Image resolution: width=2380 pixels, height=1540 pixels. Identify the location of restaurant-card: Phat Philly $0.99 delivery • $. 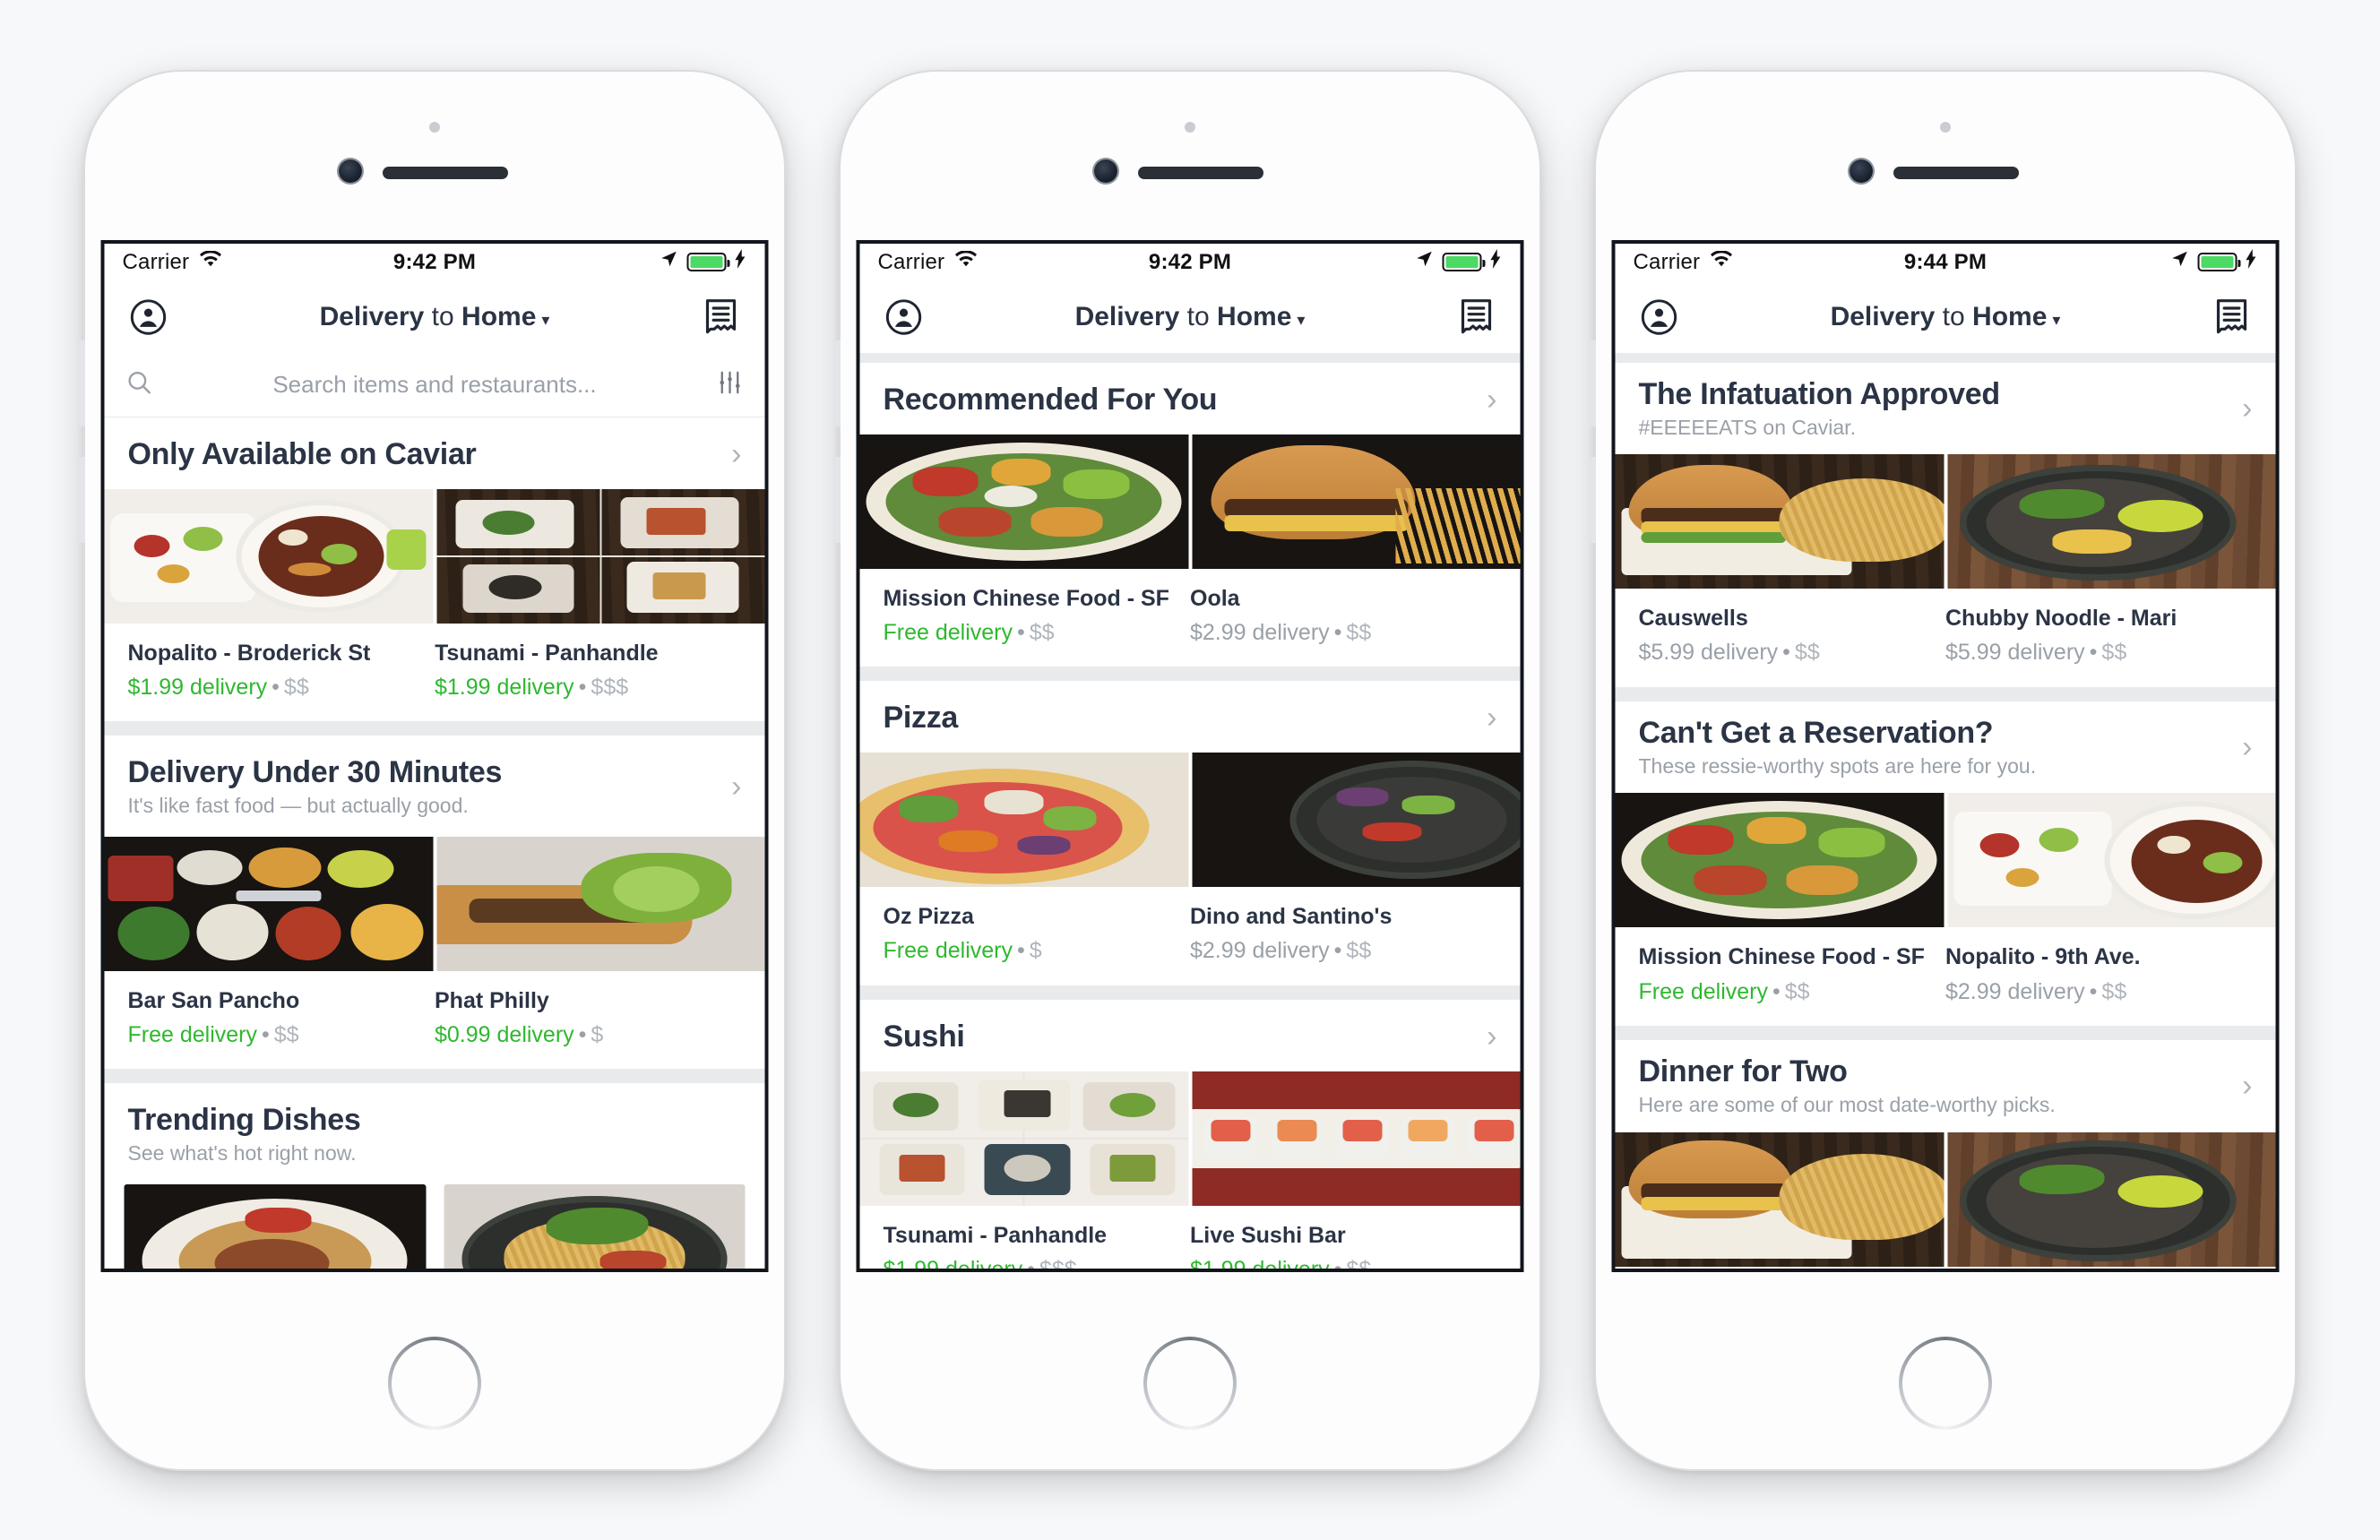
(589, 1018).